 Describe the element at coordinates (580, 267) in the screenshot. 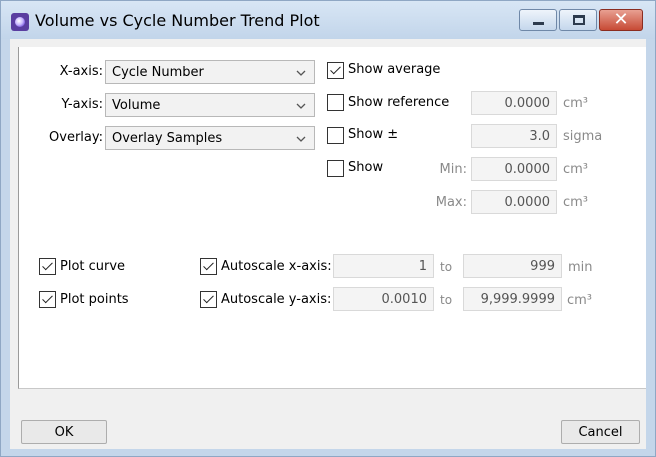

I see `x-unit: min` at that location.